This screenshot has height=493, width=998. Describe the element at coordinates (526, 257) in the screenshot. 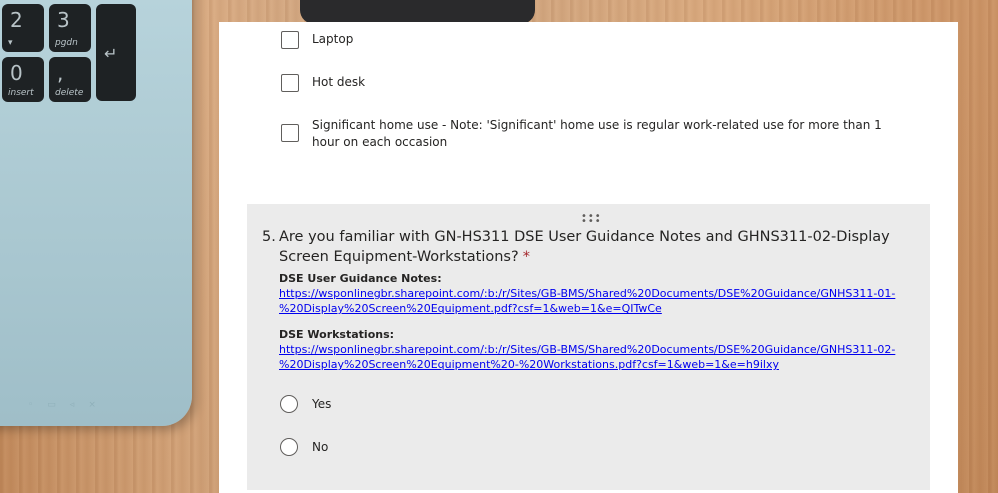

I see `required-asterisk: *` at that location.